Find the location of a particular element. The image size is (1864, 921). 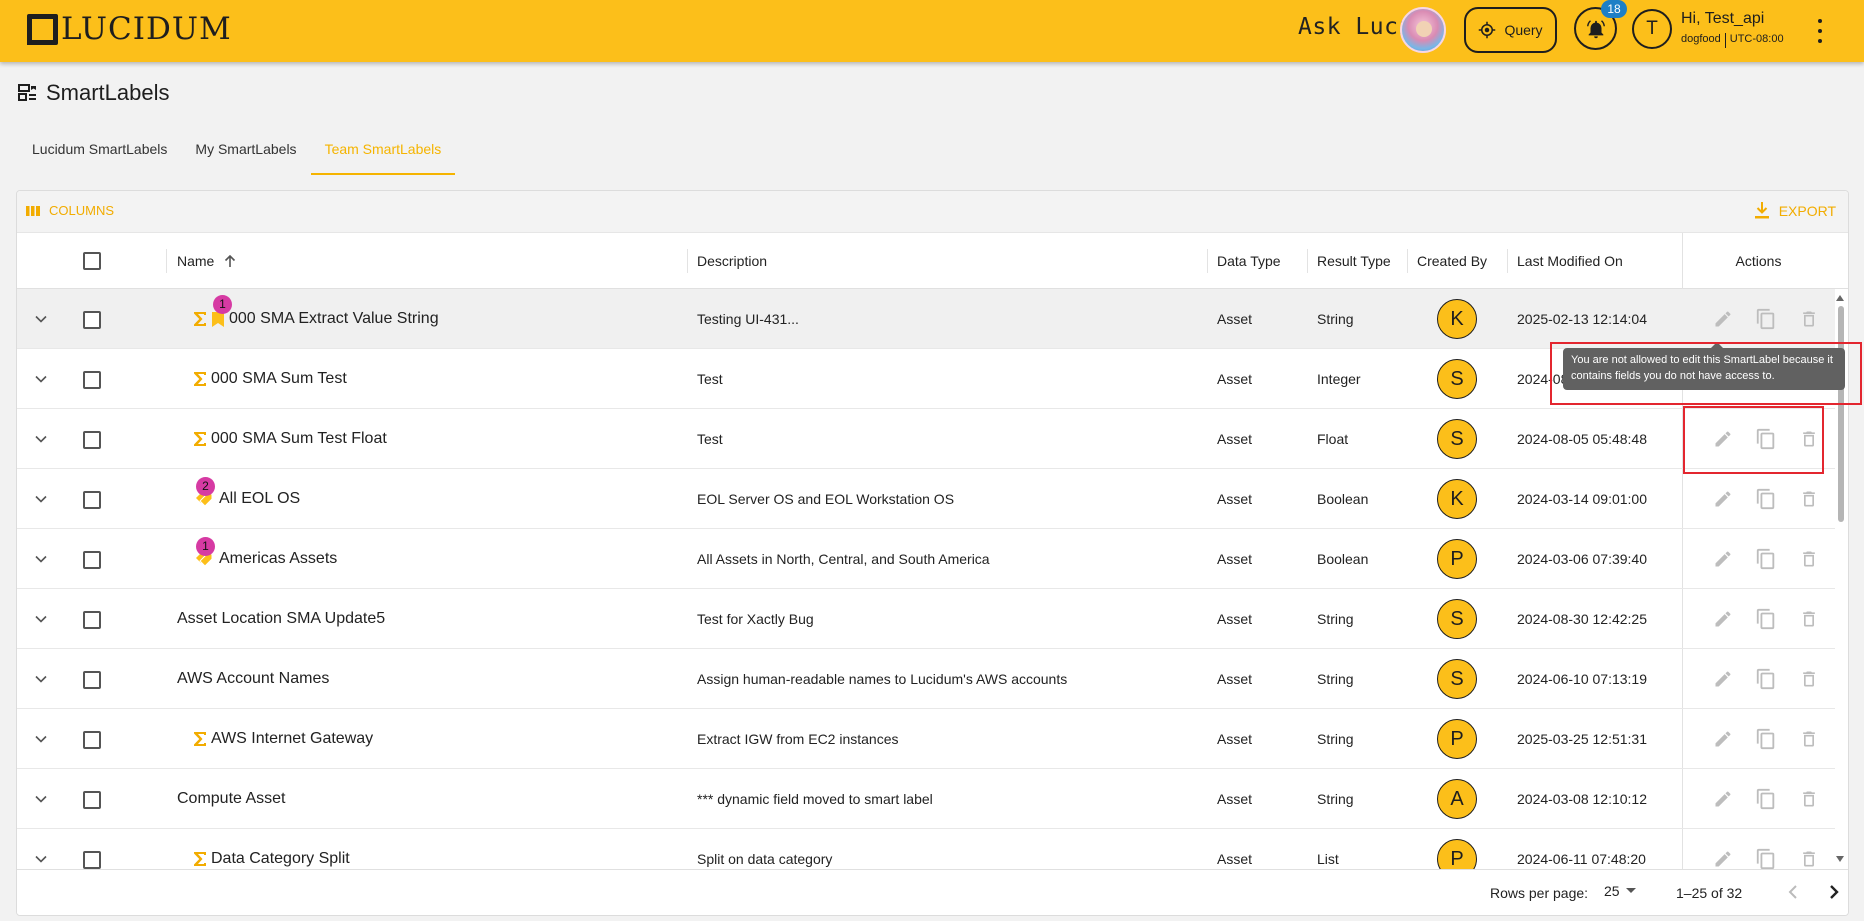

tab-team-smartlabels: Team SmartLabels is located at coordinates (383, 153).